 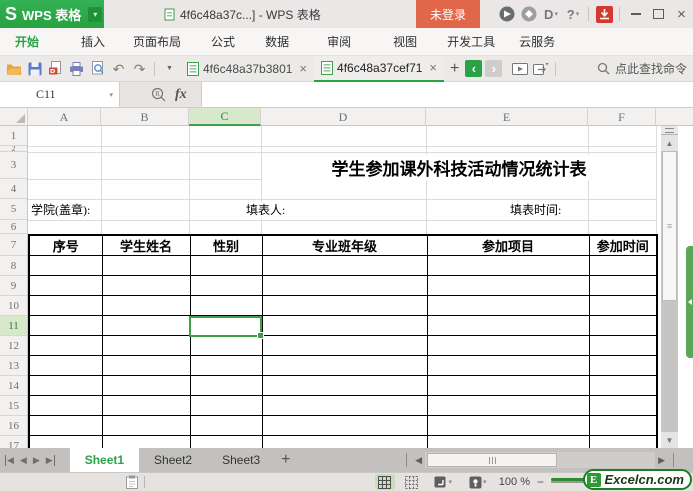 I want to click on column-header-b: B, so click(x=145, y=117).